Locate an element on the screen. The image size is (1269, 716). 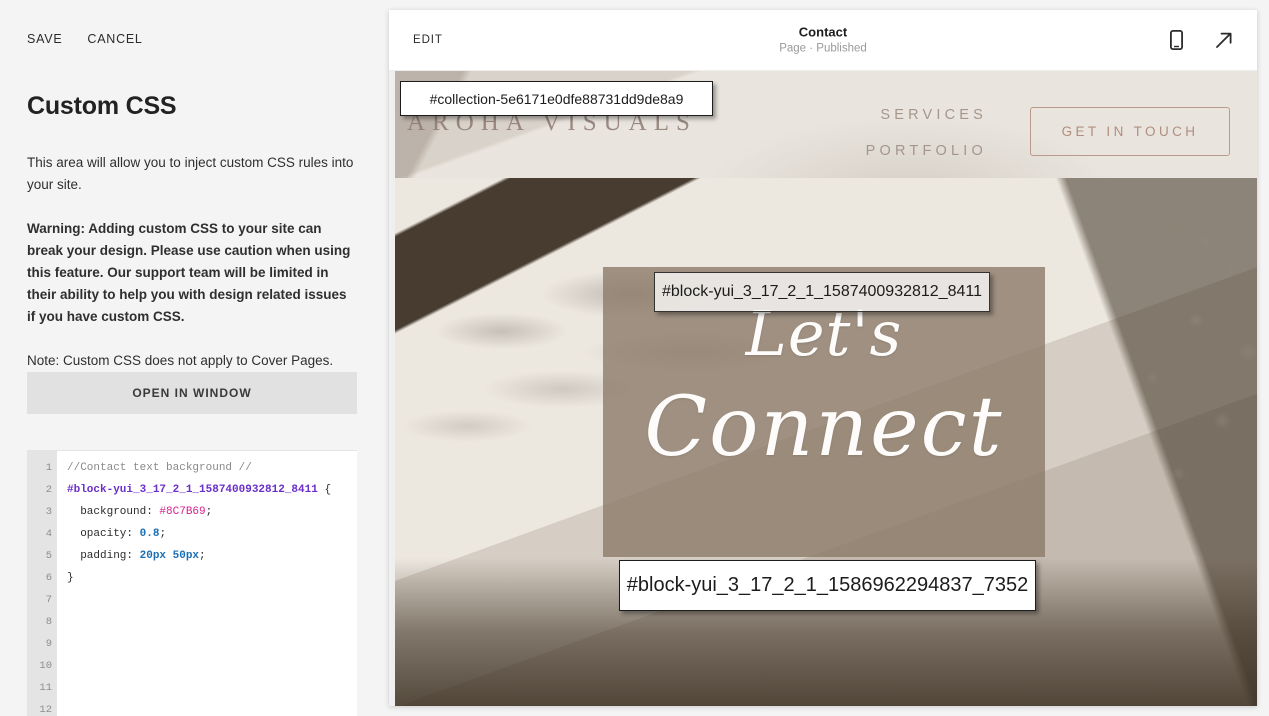
collection-id-tooltip: #collection-5e6171e0dfe88731dd9de8a9 is located at coordinates (556, 98).